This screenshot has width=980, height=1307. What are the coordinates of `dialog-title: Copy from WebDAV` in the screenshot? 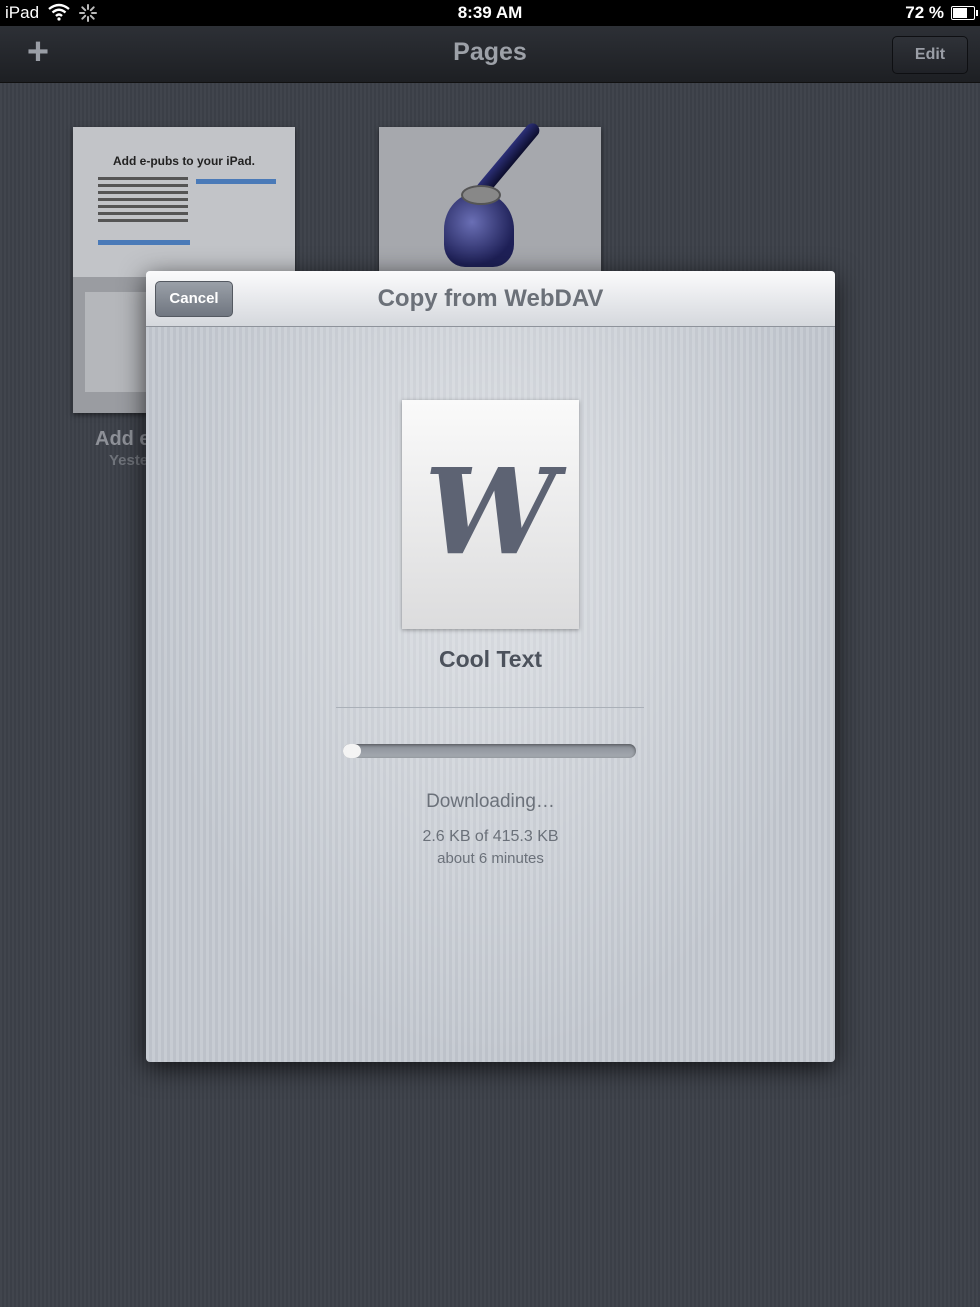 It's located at (490, 298).